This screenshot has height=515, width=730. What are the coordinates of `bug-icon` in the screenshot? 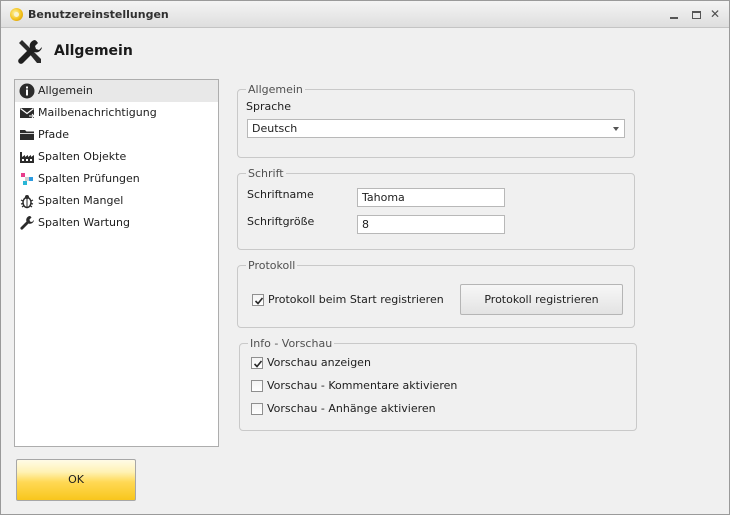 It's located at (27, 202).